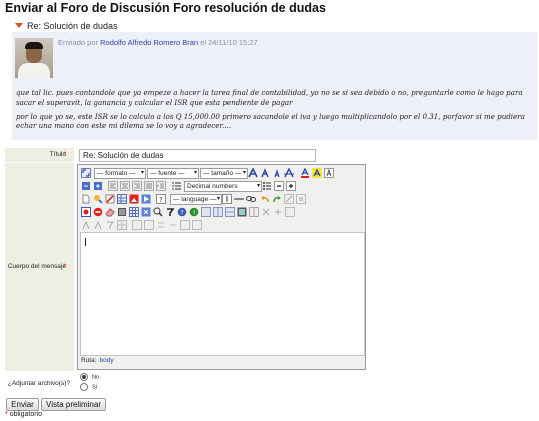  What do you see at coordinates (289, 199) in the screenshot?
I see `cut-icon` at bounding box center [289, 199].